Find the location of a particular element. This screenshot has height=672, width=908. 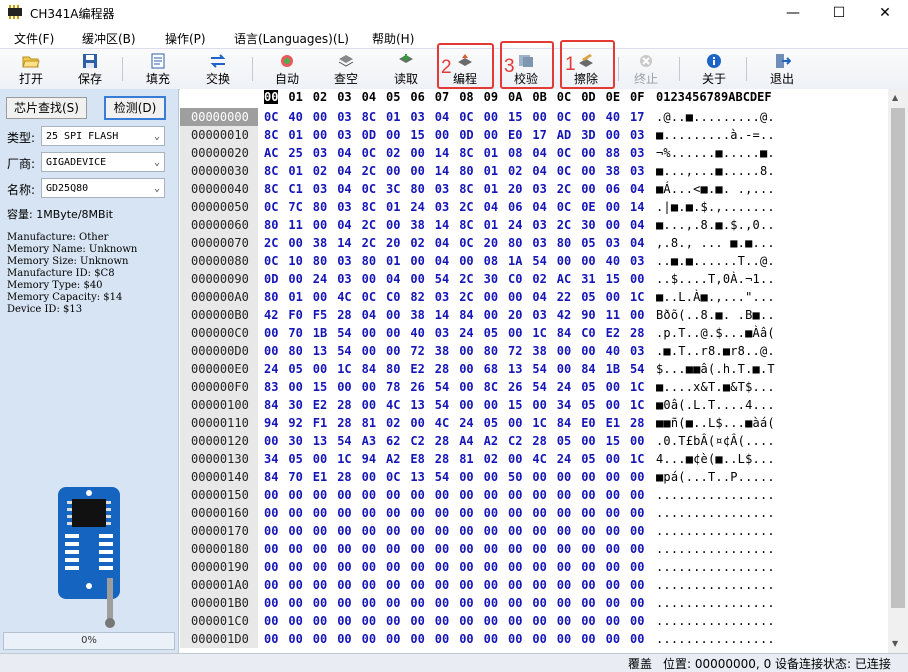

hex-byte: 13 is located at coordinates (417, 405).